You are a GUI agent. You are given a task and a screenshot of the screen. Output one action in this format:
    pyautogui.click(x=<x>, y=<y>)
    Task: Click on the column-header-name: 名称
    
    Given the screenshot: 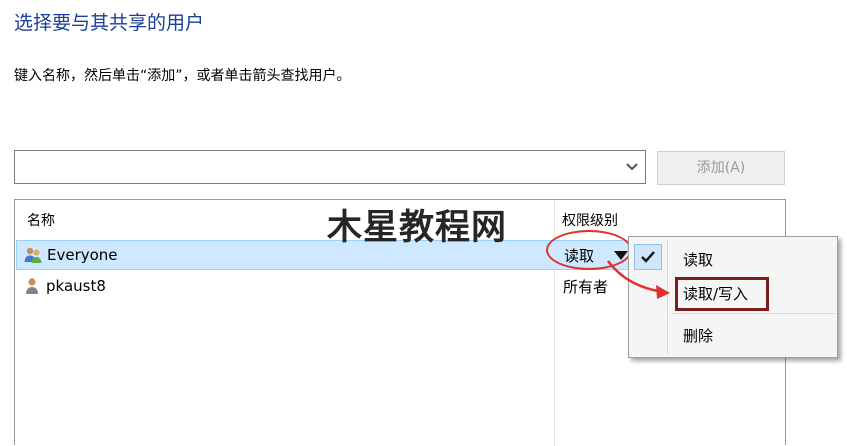 What is the action you would take?
    pyautogui.click(x=41, y=220)
    